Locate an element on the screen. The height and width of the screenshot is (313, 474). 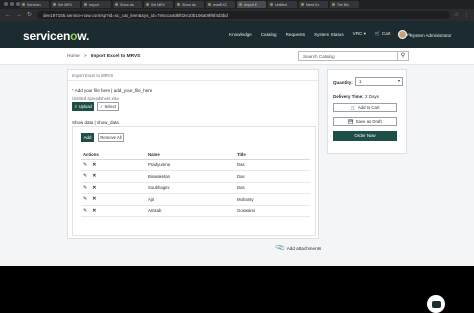
order-now-button: Order Now is located at coordinates (365, 136).